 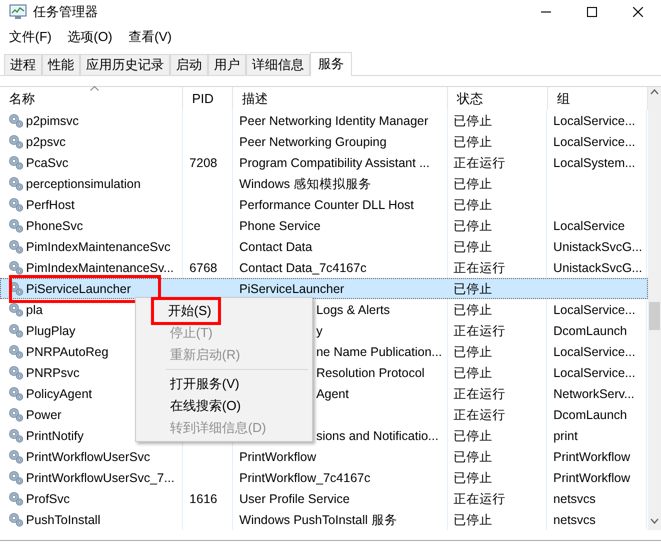 I want to click on description-cell-text: Windows PushToInstall 服务, so click(x=318, y=520).